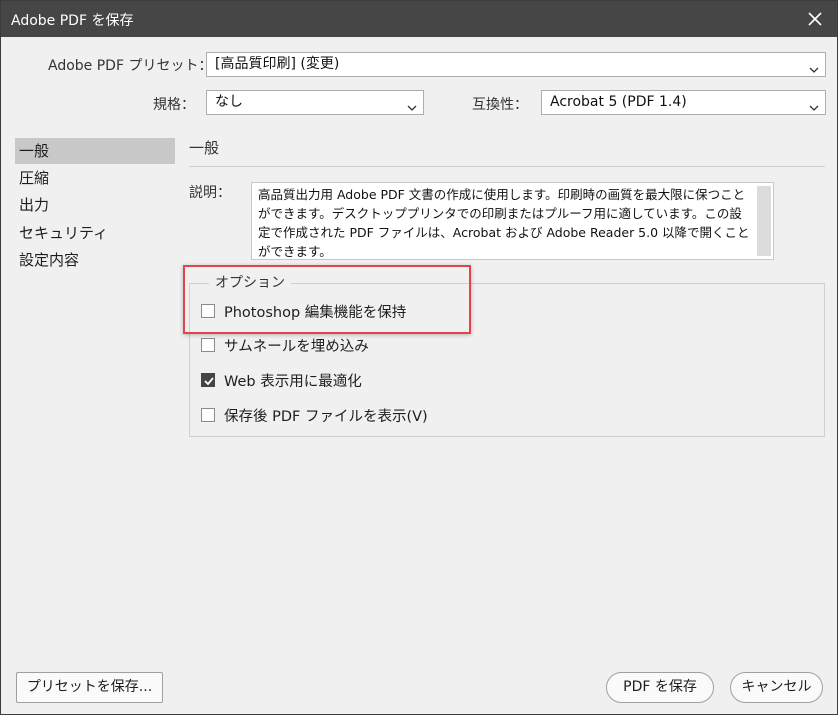  What do you see at coordinates (293, 381) in the screenshot?
I see `option-label: Web 表示用に最適化` at bounding box center [293, 381].